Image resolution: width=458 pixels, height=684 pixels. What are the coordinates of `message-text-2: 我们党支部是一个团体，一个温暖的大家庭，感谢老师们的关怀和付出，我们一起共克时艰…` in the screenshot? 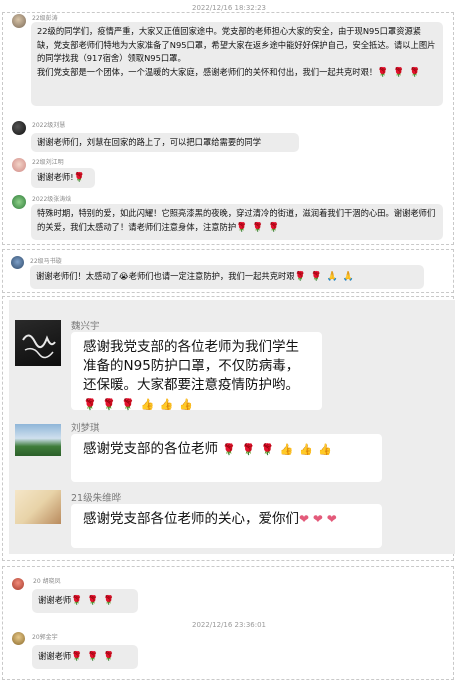 It's located at (207, 71).